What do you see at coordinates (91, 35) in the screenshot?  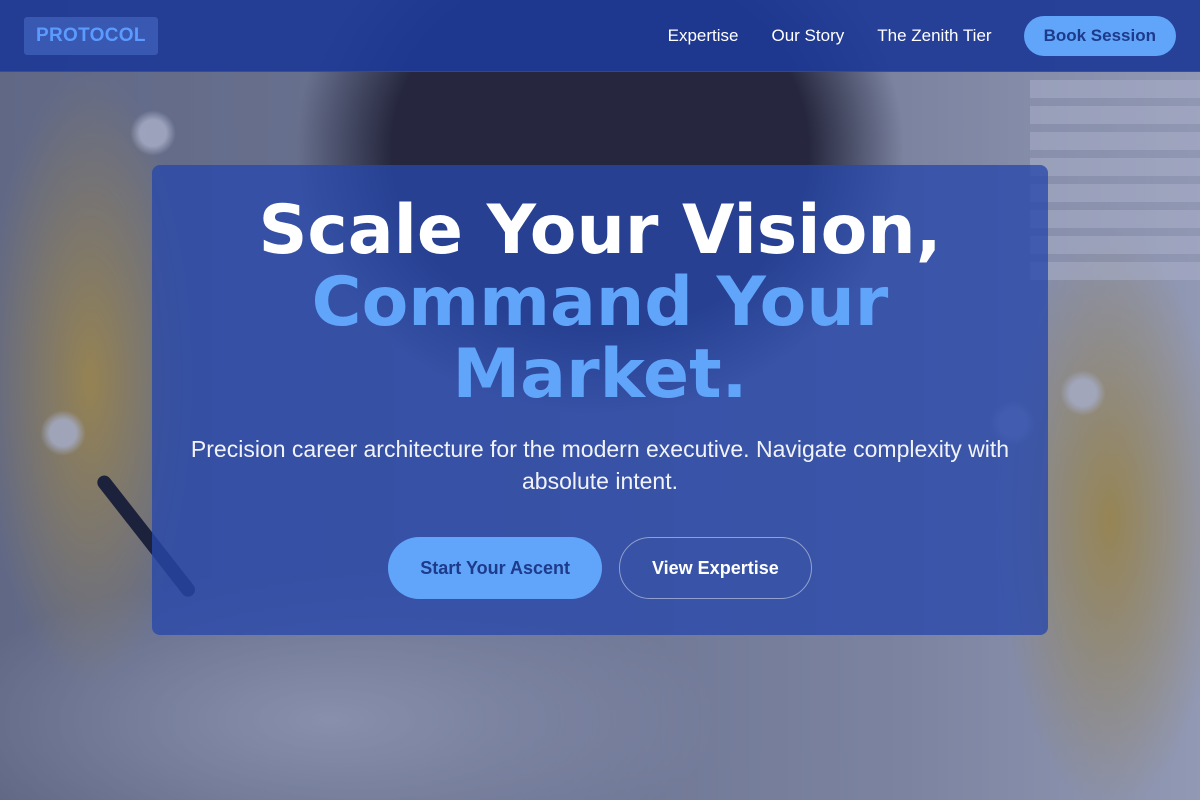 I see `logo: PROTOCOL` at bounding box center [91, 35].